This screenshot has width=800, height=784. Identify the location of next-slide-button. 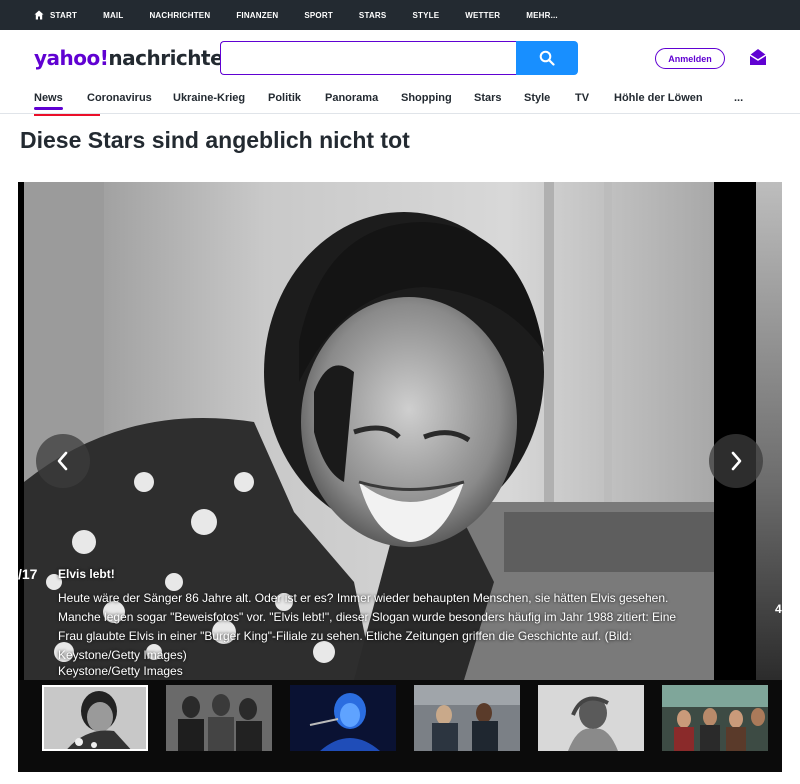
(736, 461).